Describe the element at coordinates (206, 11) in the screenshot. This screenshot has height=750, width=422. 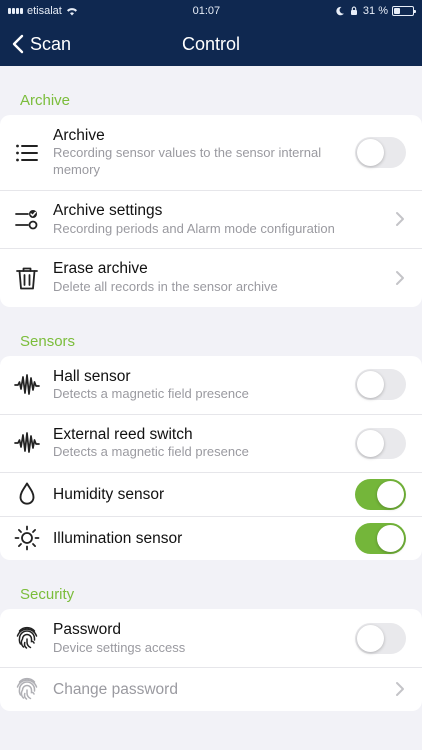
I see `status-time: 01:07` at that location.